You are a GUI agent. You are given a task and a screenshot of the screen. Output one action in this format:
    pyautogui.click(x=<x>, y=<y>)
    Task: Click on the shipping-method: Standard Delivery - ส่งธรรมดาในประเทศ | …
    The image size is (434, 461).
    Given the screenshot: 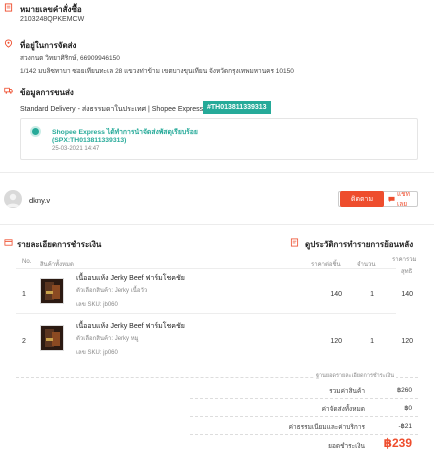 What is the action you would take?
    pyautogui.click(x=112, y=109)
    